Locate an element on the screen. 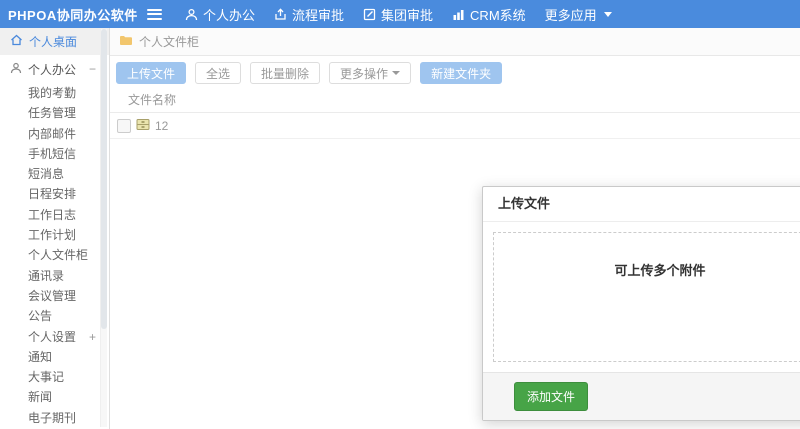 Image resolution: width=800 pixels, height=429 pixels. topbar: PHPOA协同办公软件 个人办公 流程审批 集团审批 CRM系统 更多应用 is located at coordinates (400, 14).